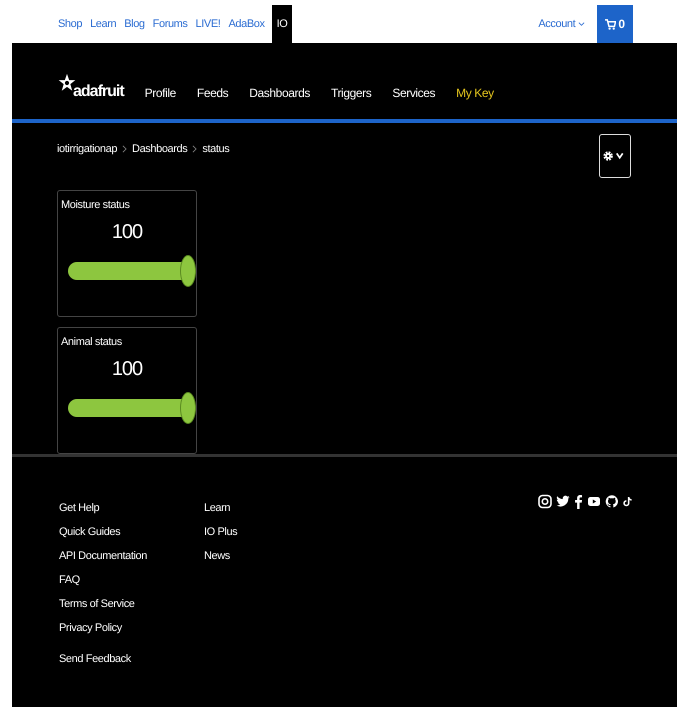 This screenshot has height=707, width=682. I want to click on footer-link: IO Plus, so click(371, 537).